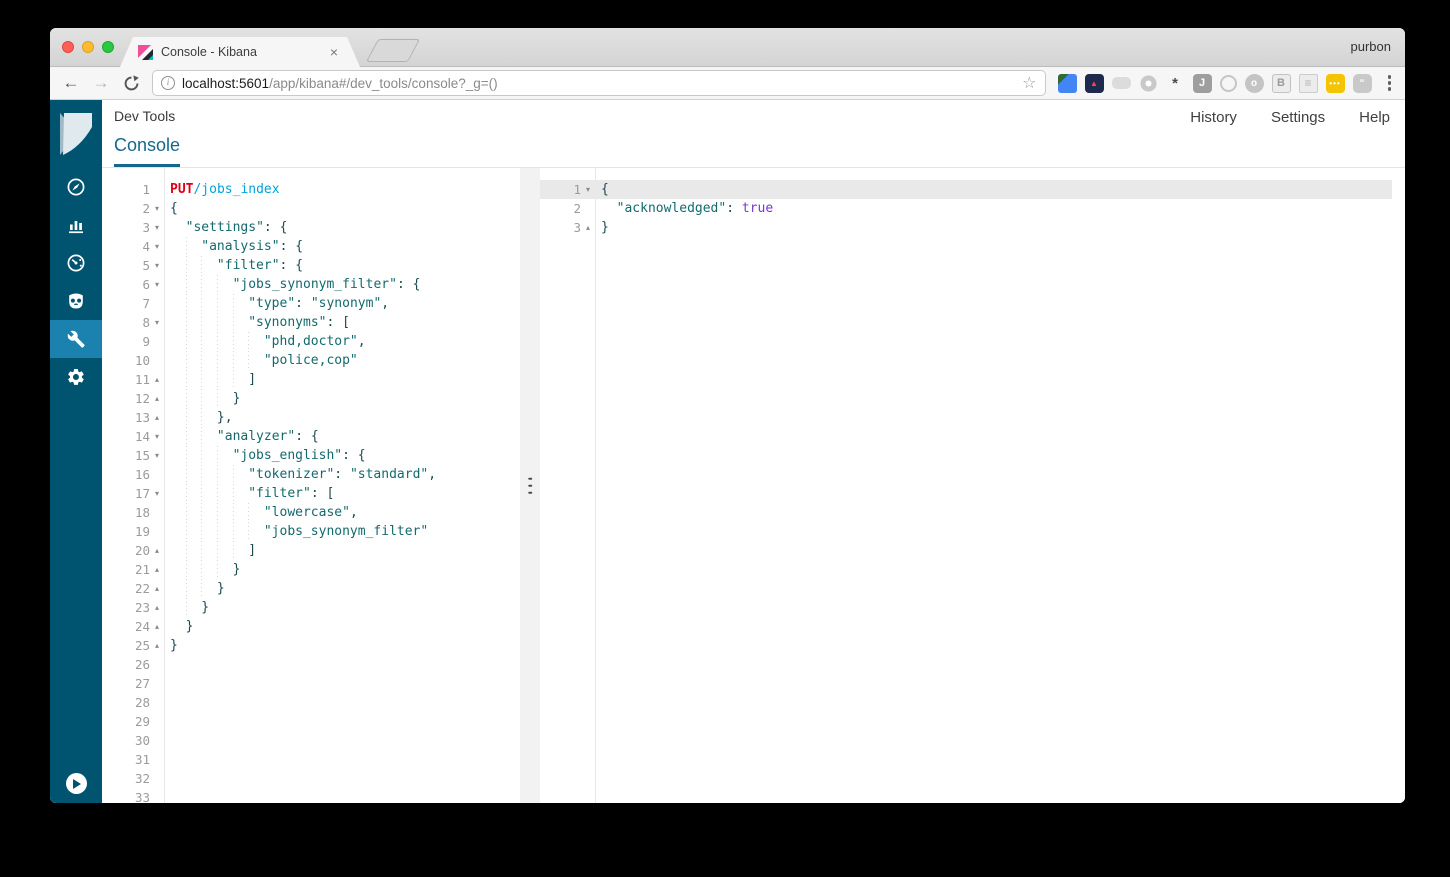  What do you see at coordinates (108, 47) in the screenshot?
I see `zoom-window-button` at bounding box center [108, 47].